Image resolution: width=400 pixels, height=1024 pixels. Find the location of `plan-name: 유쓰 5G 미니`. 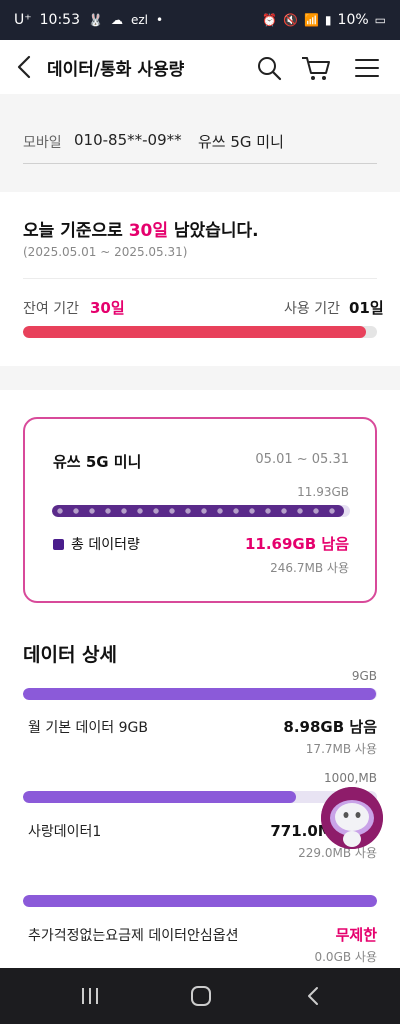

plan-name: 유쓰 5G 미니 is located at coordinates (241, 142).